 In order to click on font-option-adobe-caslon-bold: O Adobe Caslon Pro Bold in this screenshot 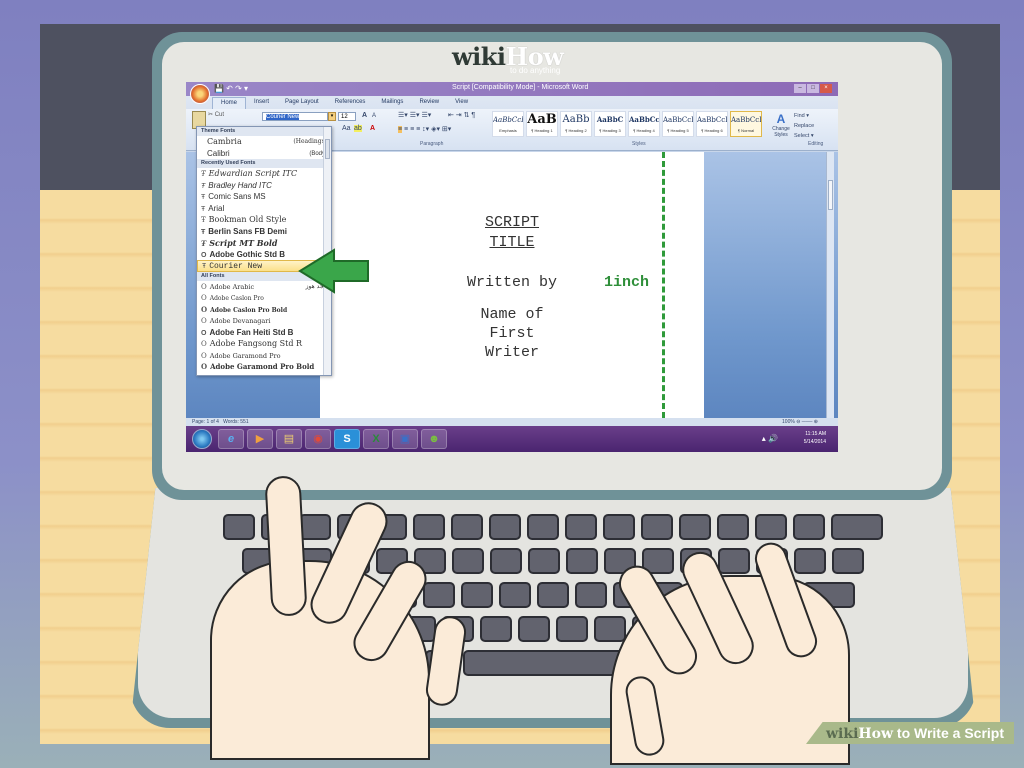, I will do `click(264, 310)`.